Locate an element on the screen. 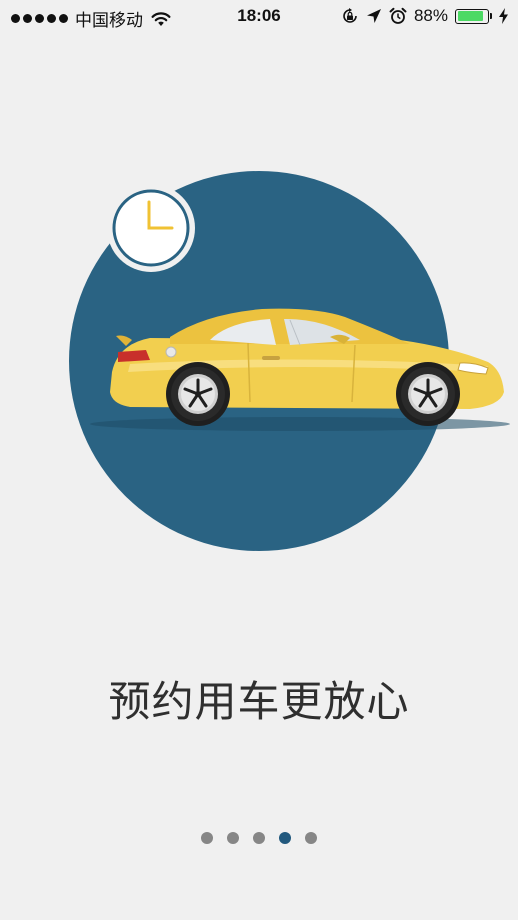 The height and width of the screenshot is (920, 518). page-indicator is located at coordinates (259, 838).